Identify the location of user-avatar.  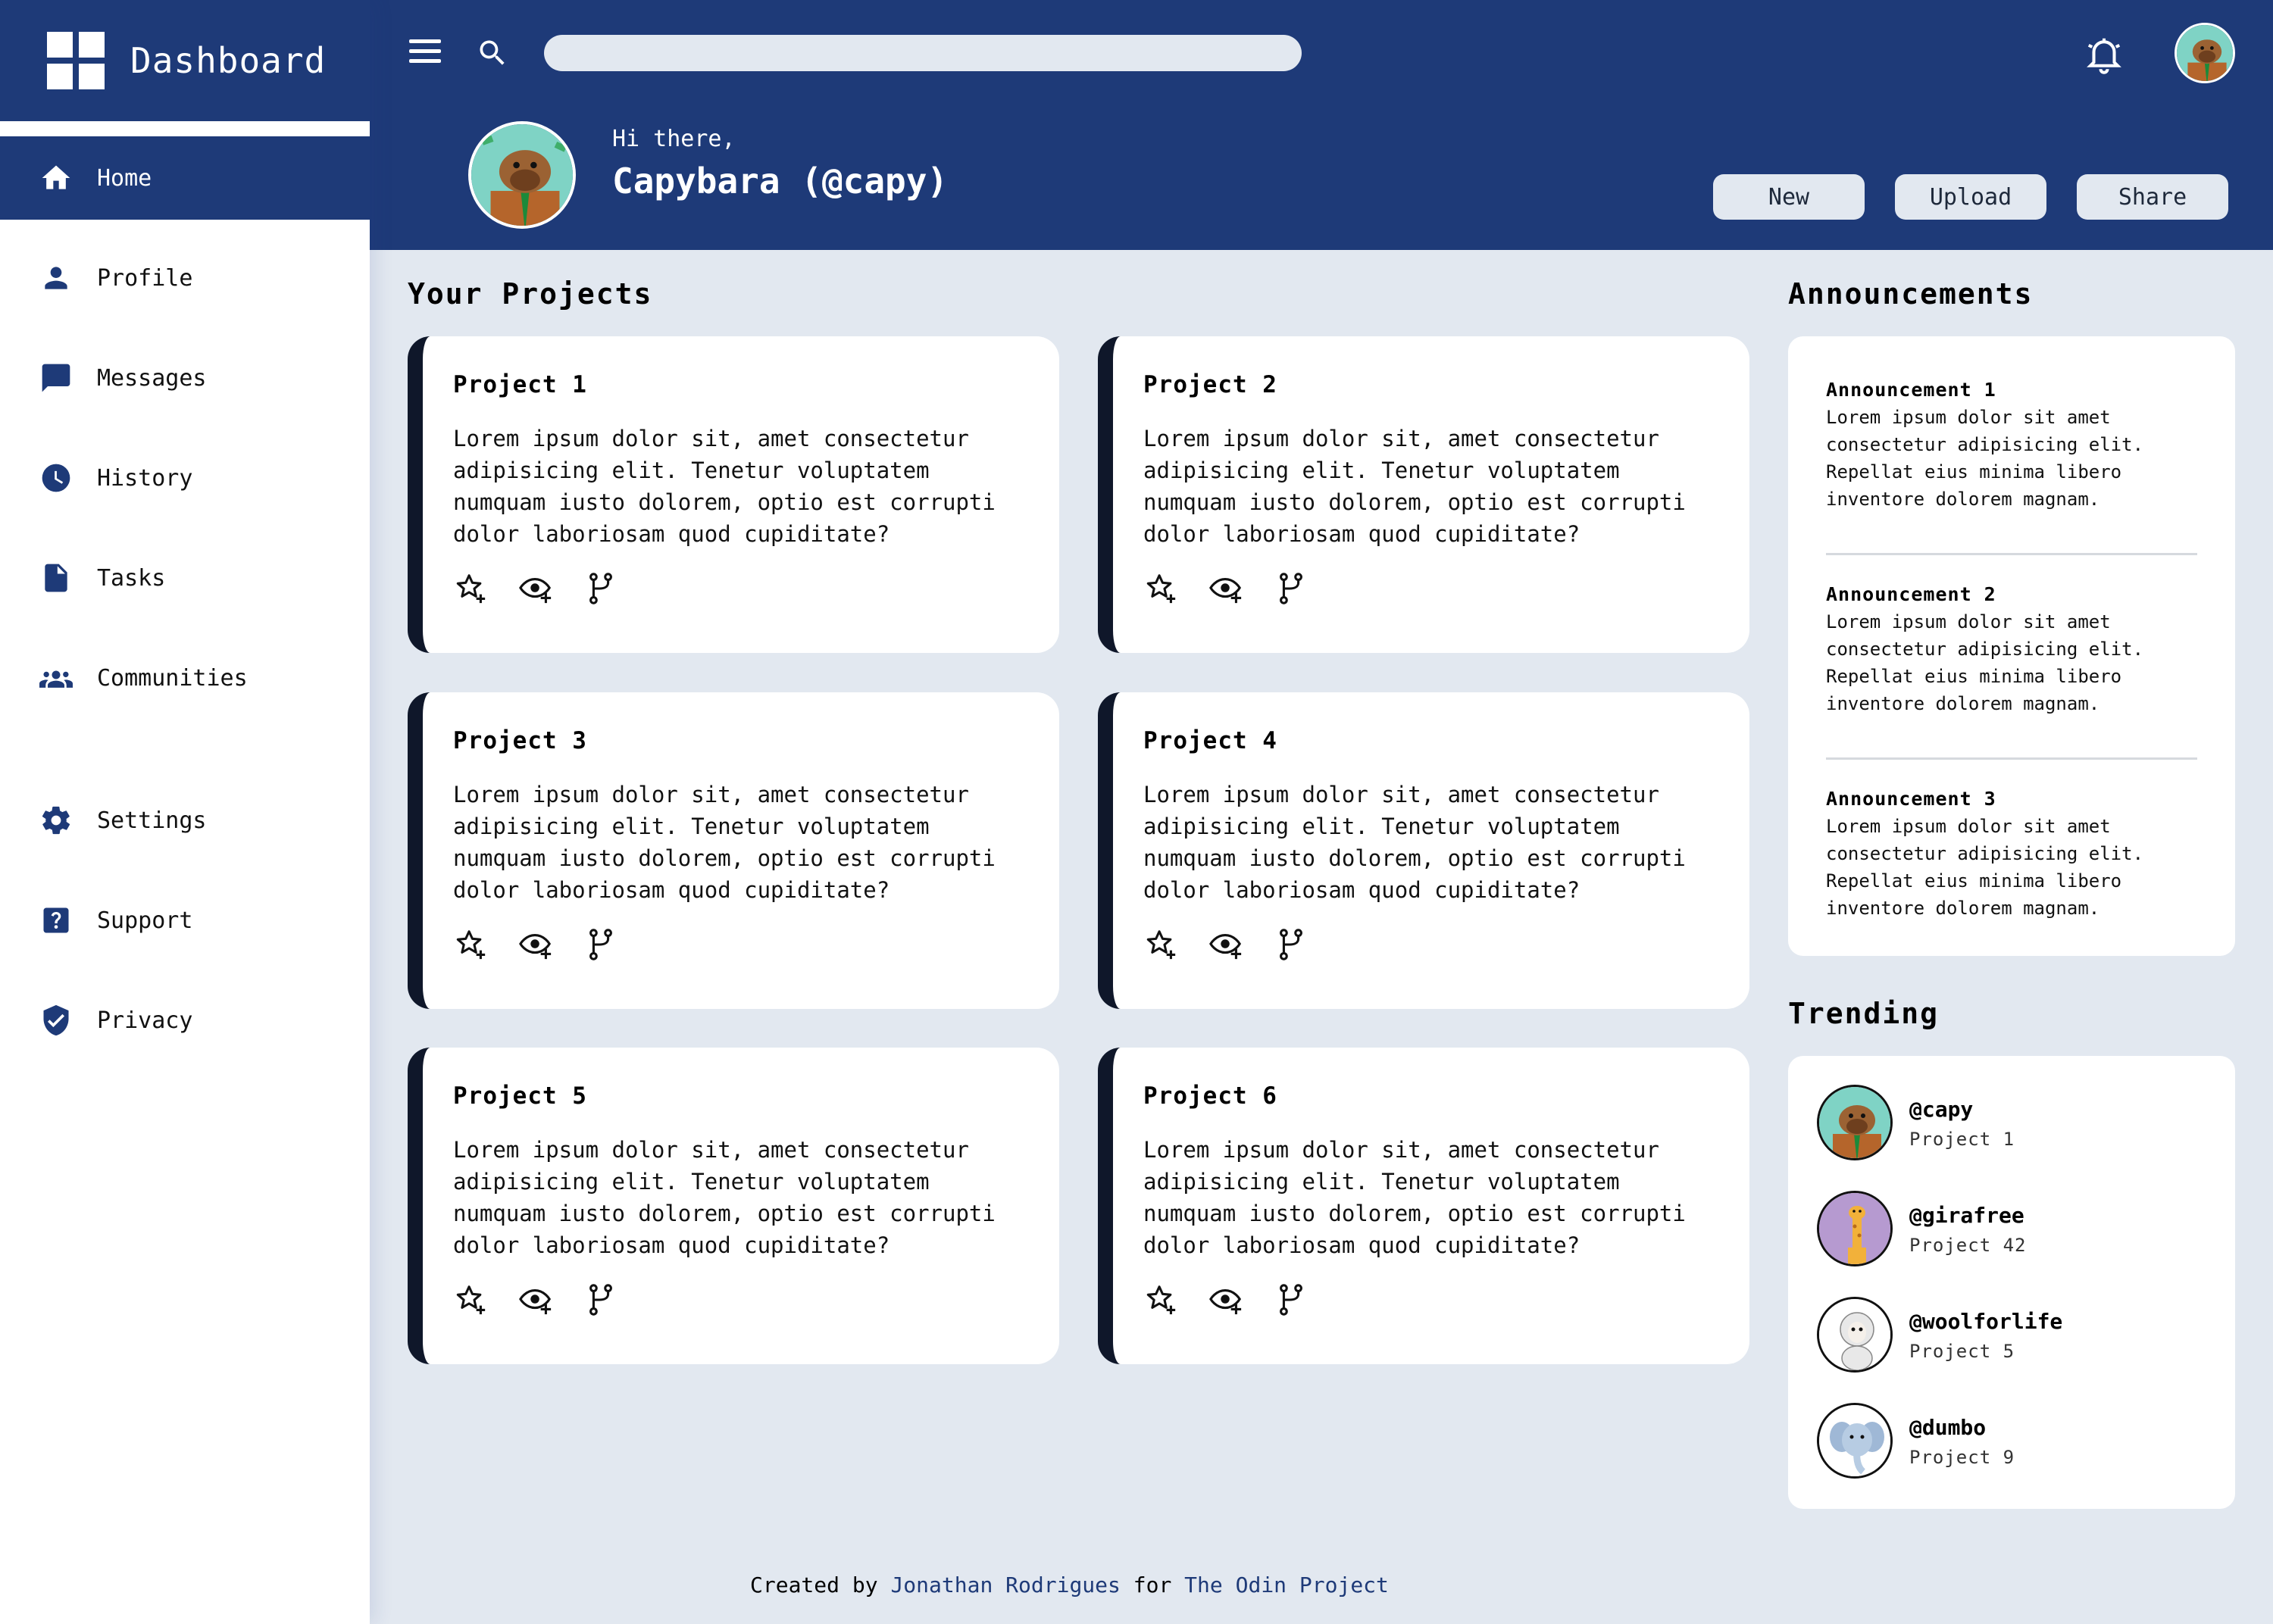
(2205, 53).